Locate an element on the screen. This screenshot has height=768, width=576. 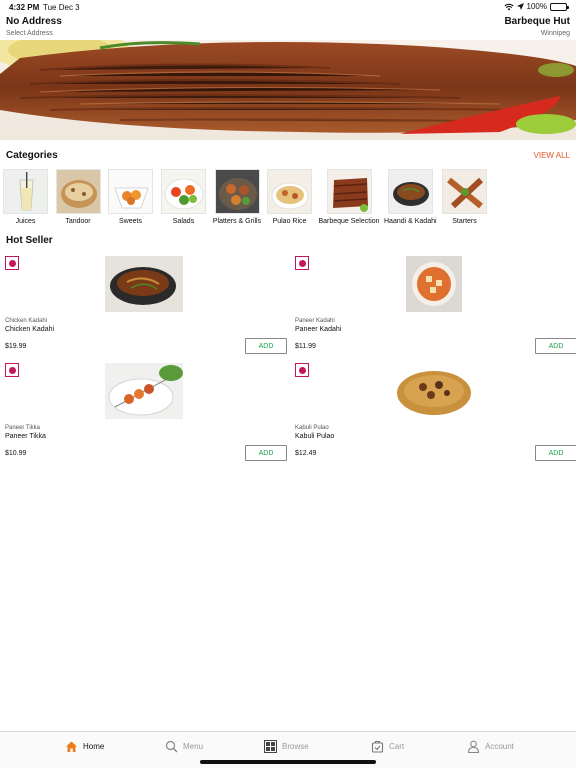
category-label: Tandoor is located at coordinates (78, 221).